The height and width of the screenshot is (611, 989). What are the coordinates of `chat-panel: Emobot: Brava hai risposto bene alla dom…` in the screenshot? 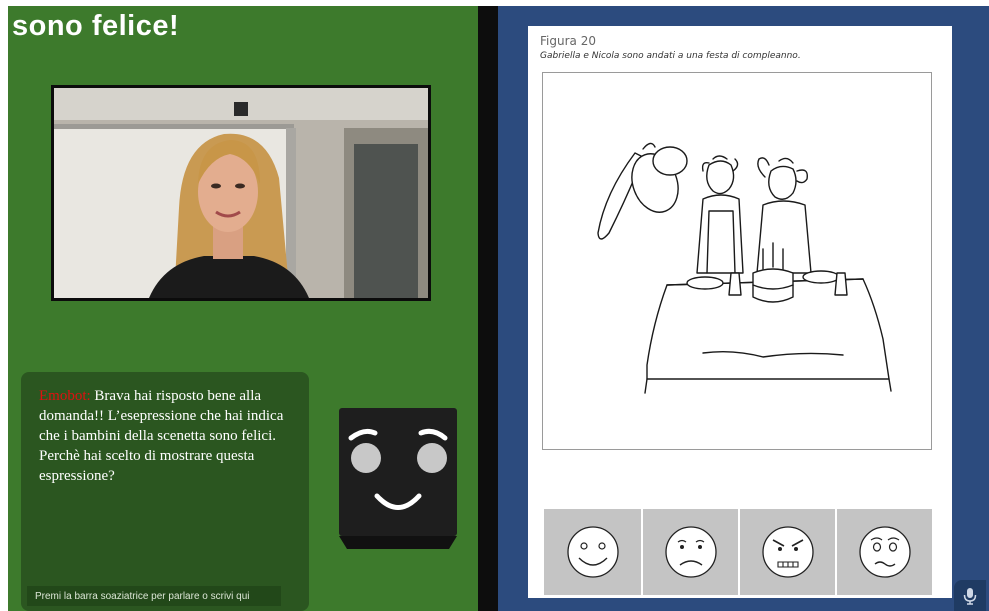 It's located at (165, 491).